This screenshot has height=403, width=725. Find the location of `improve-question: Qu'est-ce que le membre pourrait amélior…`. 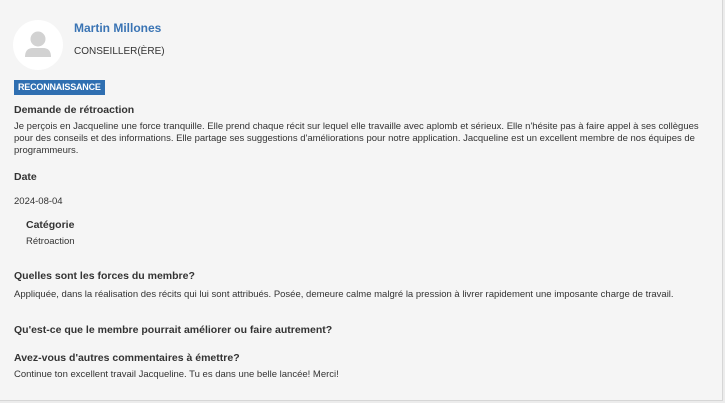

improve-question: Qu'est-ce que le membre pourrait amélior… is located at coordinates (173, 330).